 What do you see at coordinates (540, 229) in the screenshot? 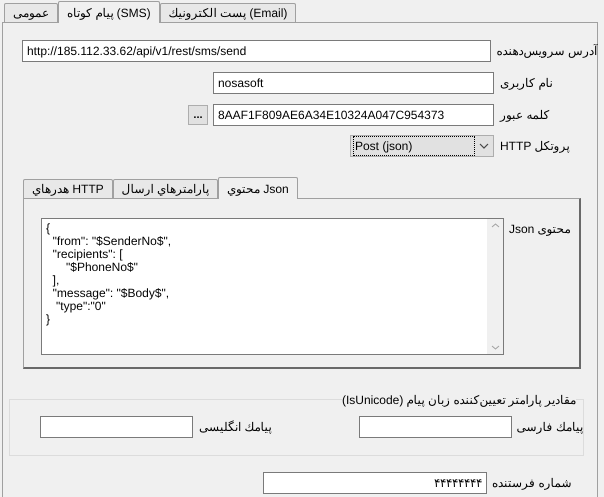
I see `field-label: محتوی Json` at bounding box center [540, 229].